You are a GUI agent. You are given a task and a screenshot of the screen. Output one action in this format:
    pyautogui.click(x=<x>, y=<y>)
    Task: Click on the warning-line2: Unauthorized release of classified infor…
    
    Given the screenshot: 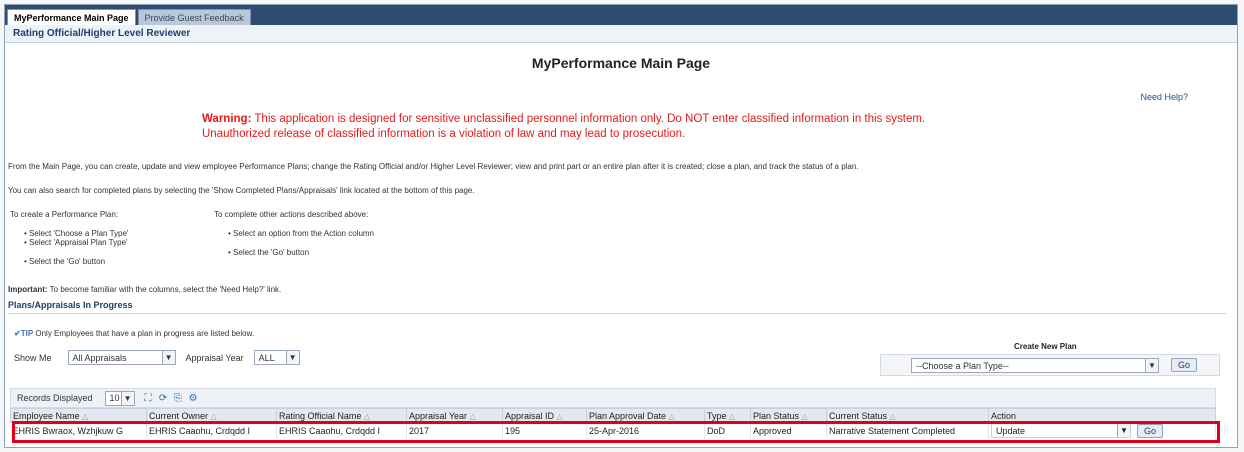 What is the action you would take?
    pyautogui.click(x=444, y=134)
    